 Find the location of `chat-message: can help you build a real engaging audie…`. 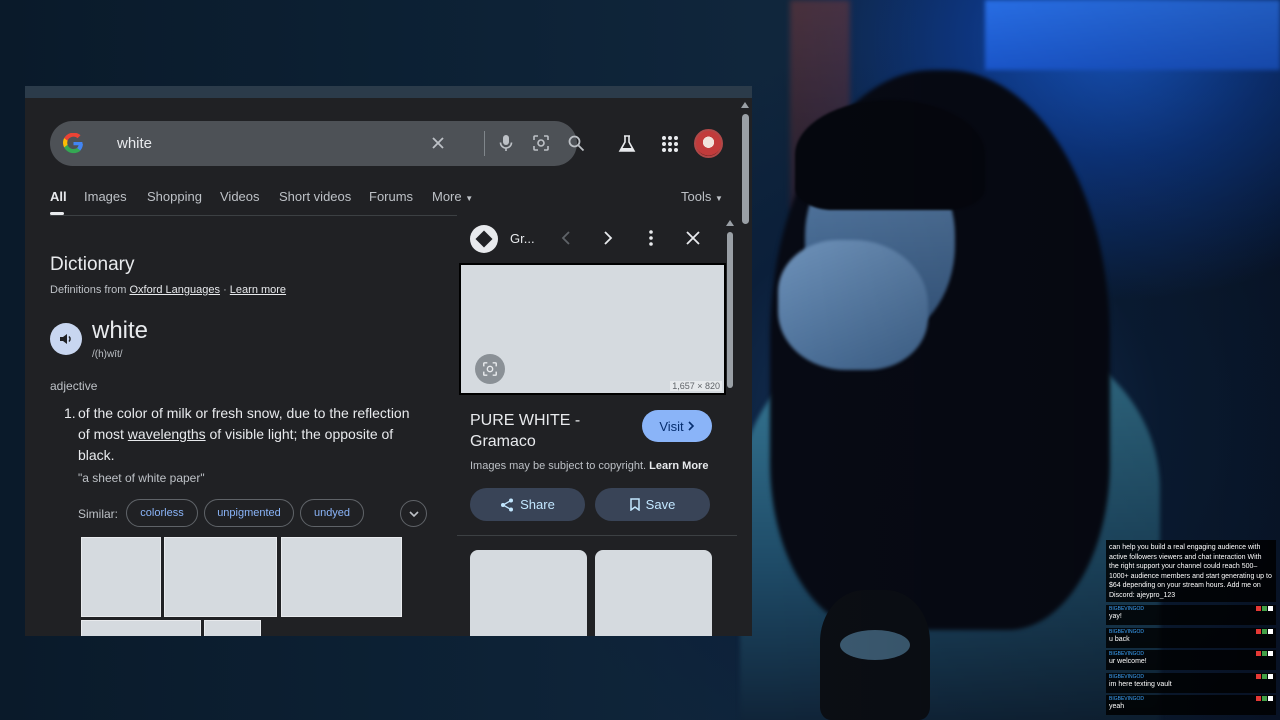

chat-message: can help you build a real engaging audie… is located at coordinates (1191, 571).